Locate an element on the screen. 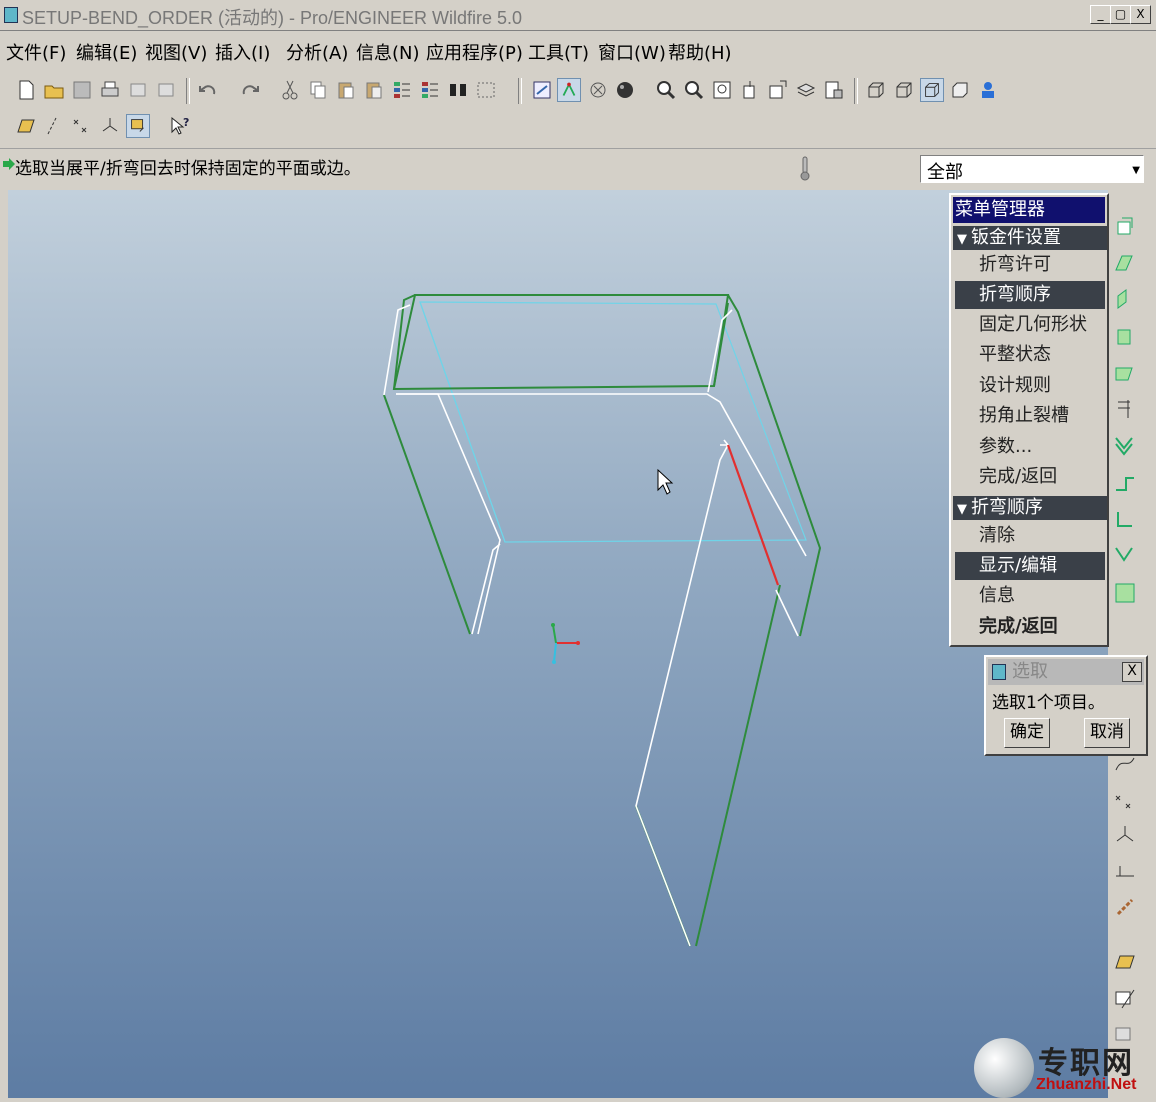  chevron-down-icon: ▼ is located at coordinates (1136, 170).